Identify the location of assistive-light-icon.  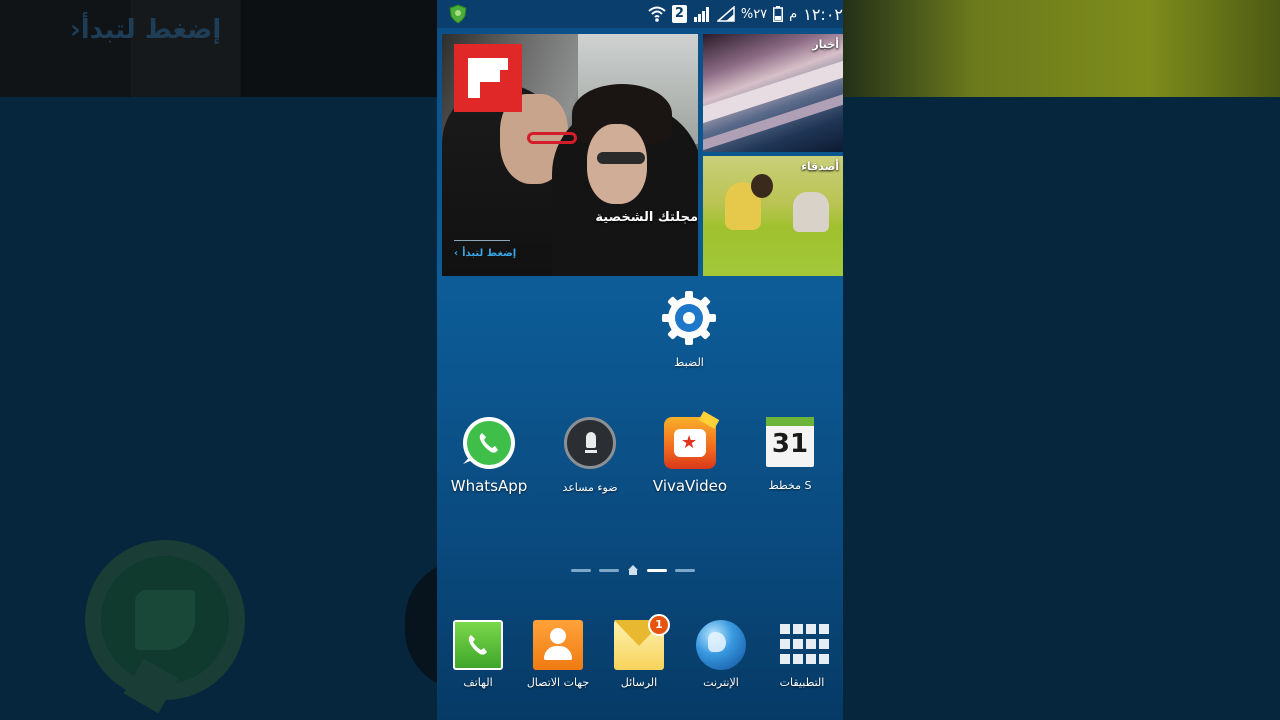
(590, 443).